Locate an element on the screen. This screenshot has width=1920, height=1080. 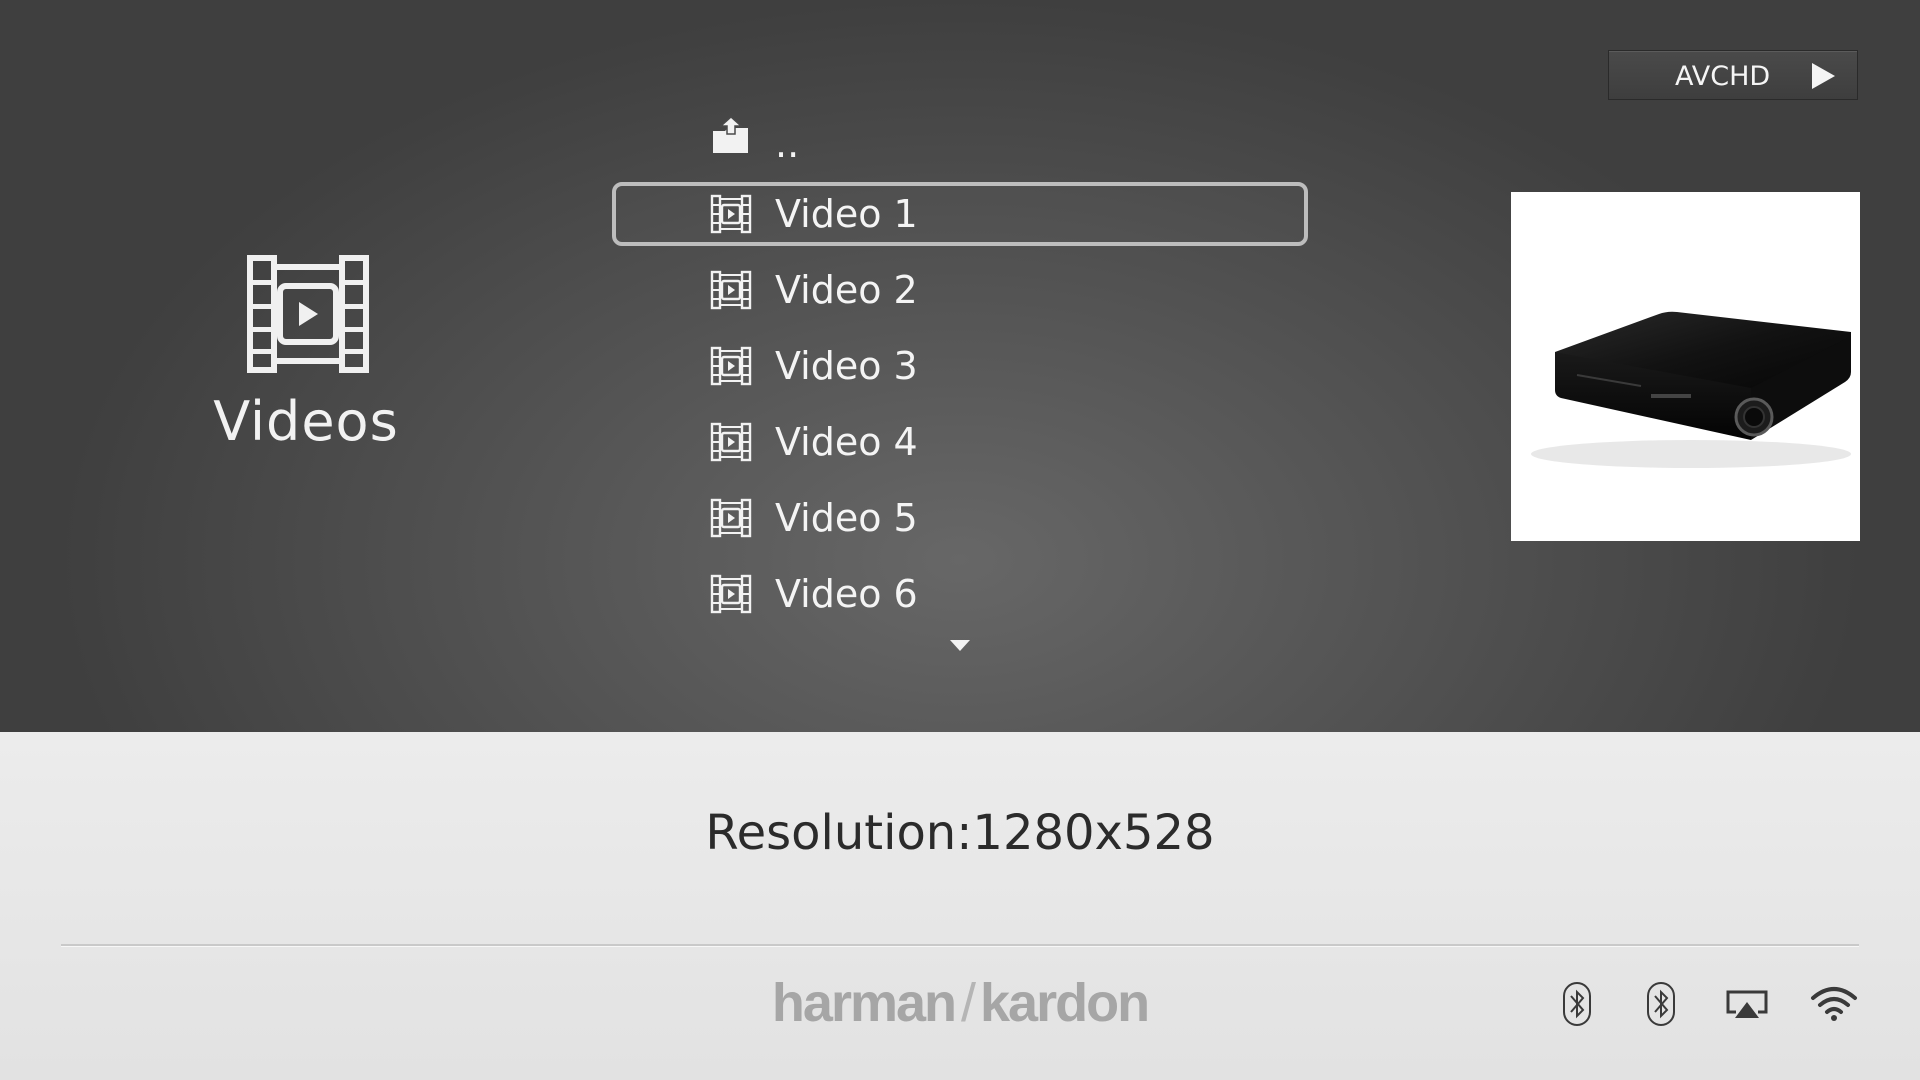
device-image is located at coordinates (1691, 389).